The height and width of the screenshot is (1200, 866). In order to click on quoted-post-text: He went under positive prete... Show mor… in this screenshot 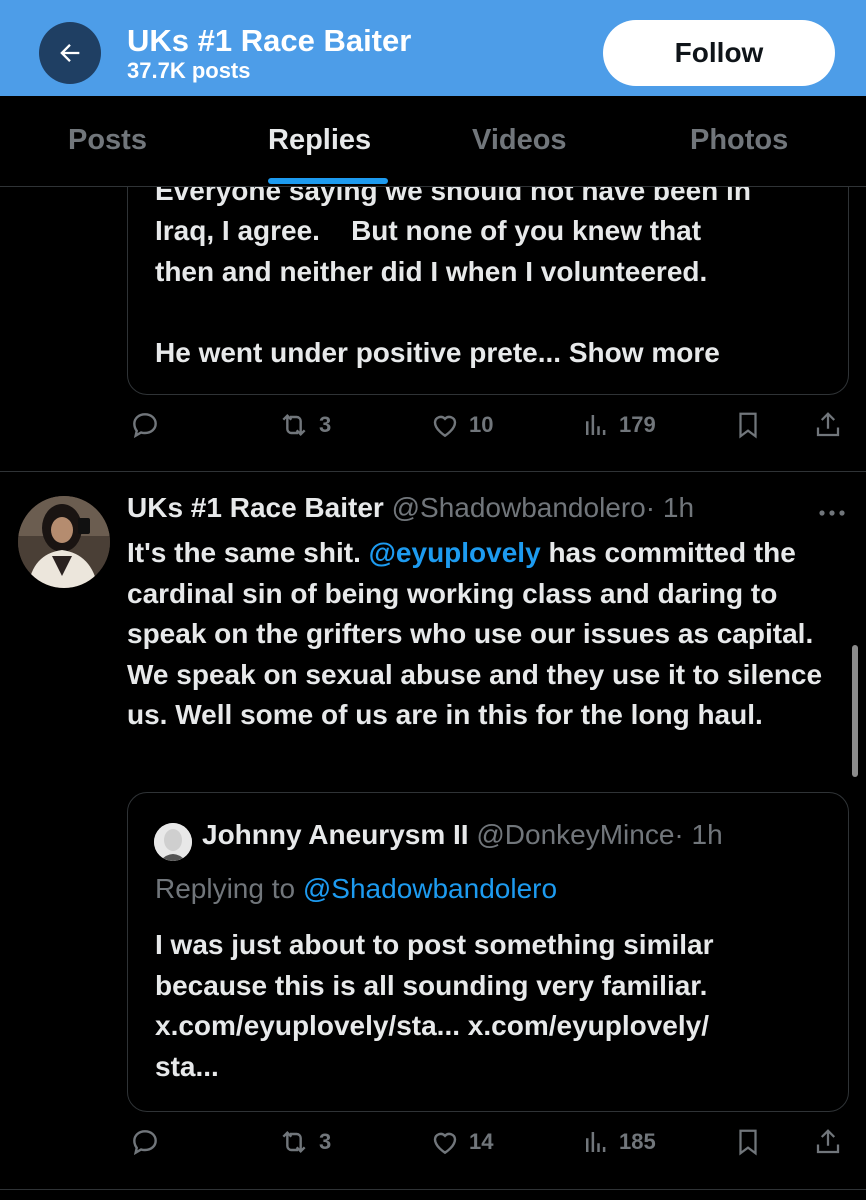, I will do `click(437, 353)`.